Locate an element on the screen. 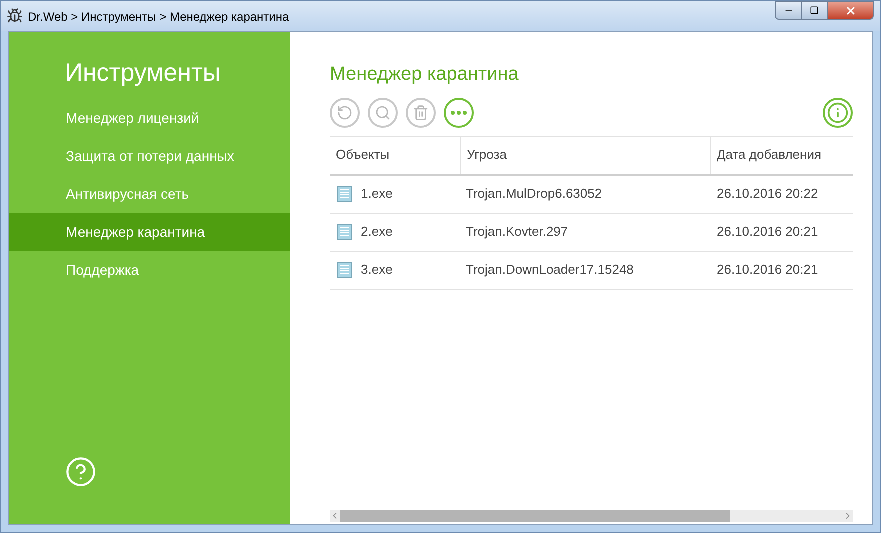 The width and height of the screenshot is (881, 533). sidebar-title: Инструменты is located at coordinates (143, 73).